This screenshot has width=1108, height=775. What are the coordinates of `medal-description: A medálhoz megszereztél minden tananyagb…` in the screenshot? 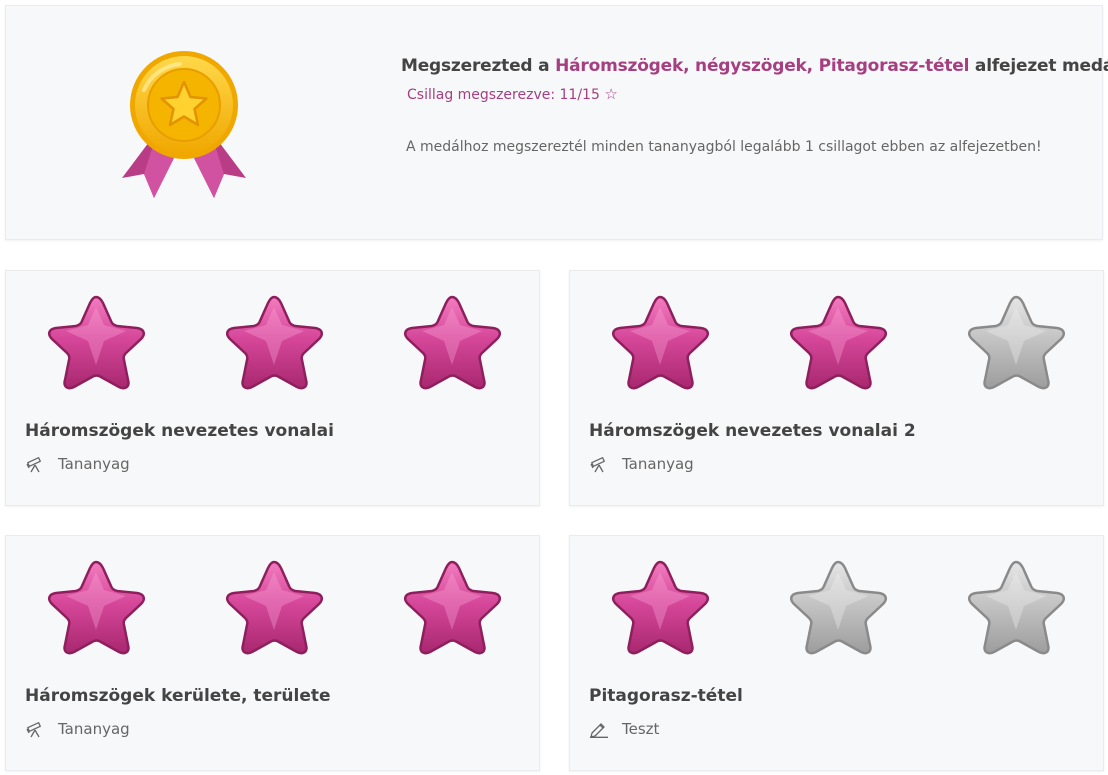 It's located at (724, 147).